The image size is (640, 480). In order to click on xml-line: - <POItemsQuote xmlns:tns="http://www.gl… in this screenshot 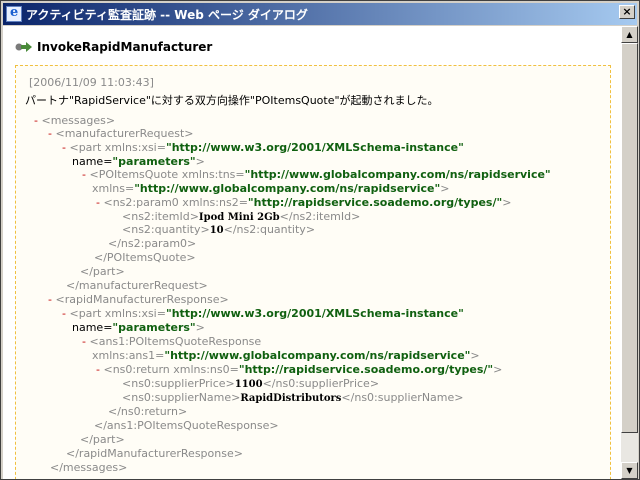, I will do `click(316, 175)`.